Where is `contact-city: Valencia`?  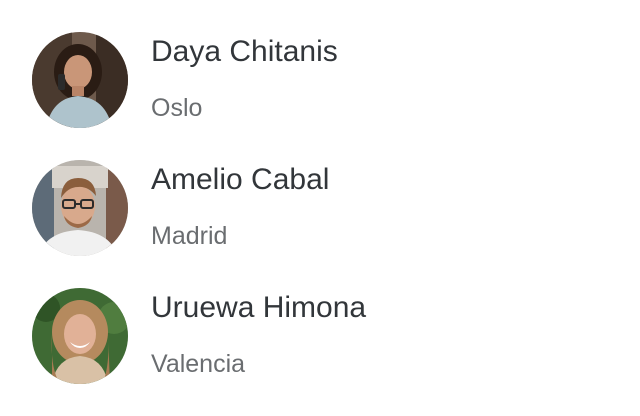 contact-city: Valencia is located at coordinates (198, 364).